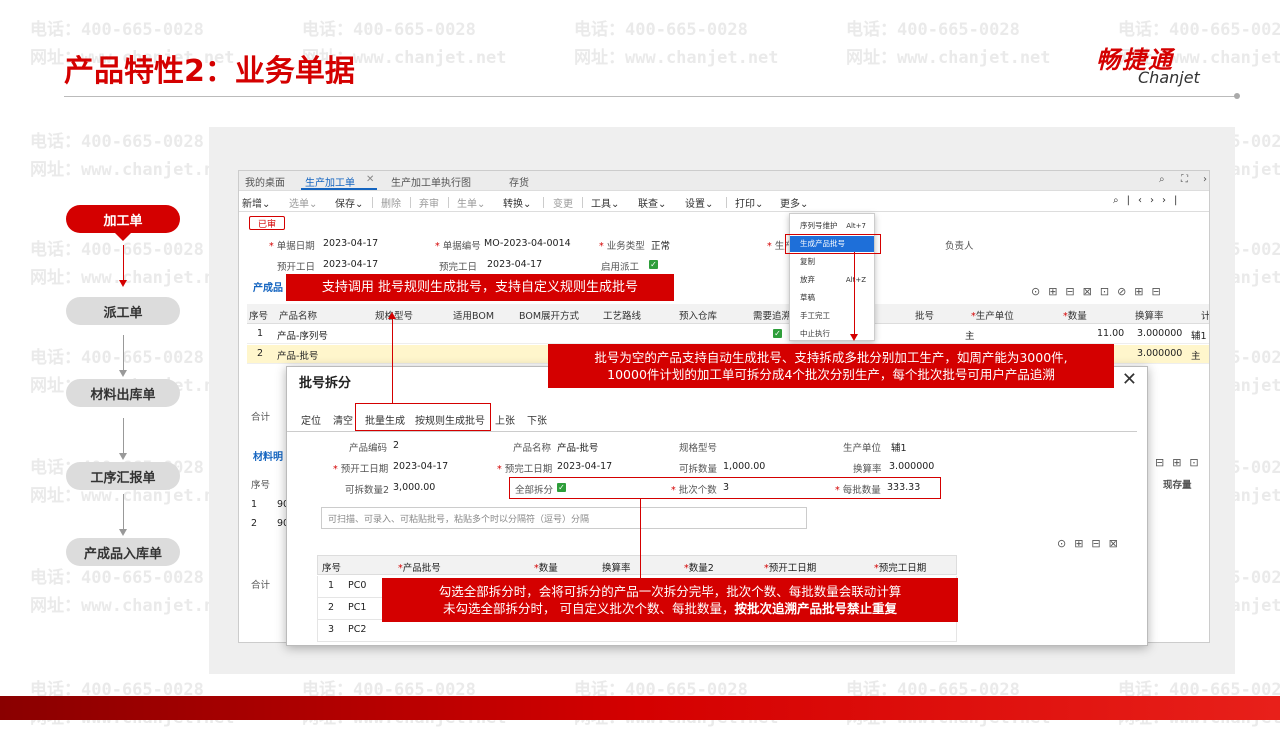  Describe the element at coordinates (640, 708) in the screenshot. I see `bottom-brand-bar` at that location.